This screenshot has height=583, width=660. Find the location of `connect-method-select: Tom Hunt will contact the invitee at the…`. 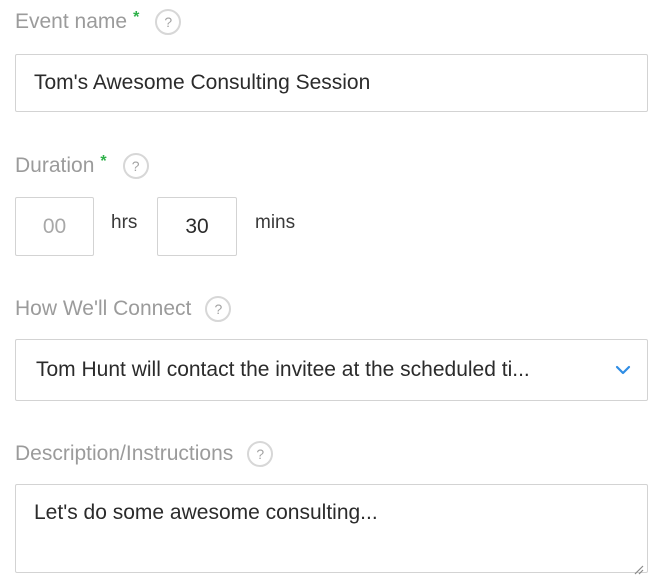

connect-method-select: Tom Hunt will contact the invitee at the… is located at coordinates (331, 370).